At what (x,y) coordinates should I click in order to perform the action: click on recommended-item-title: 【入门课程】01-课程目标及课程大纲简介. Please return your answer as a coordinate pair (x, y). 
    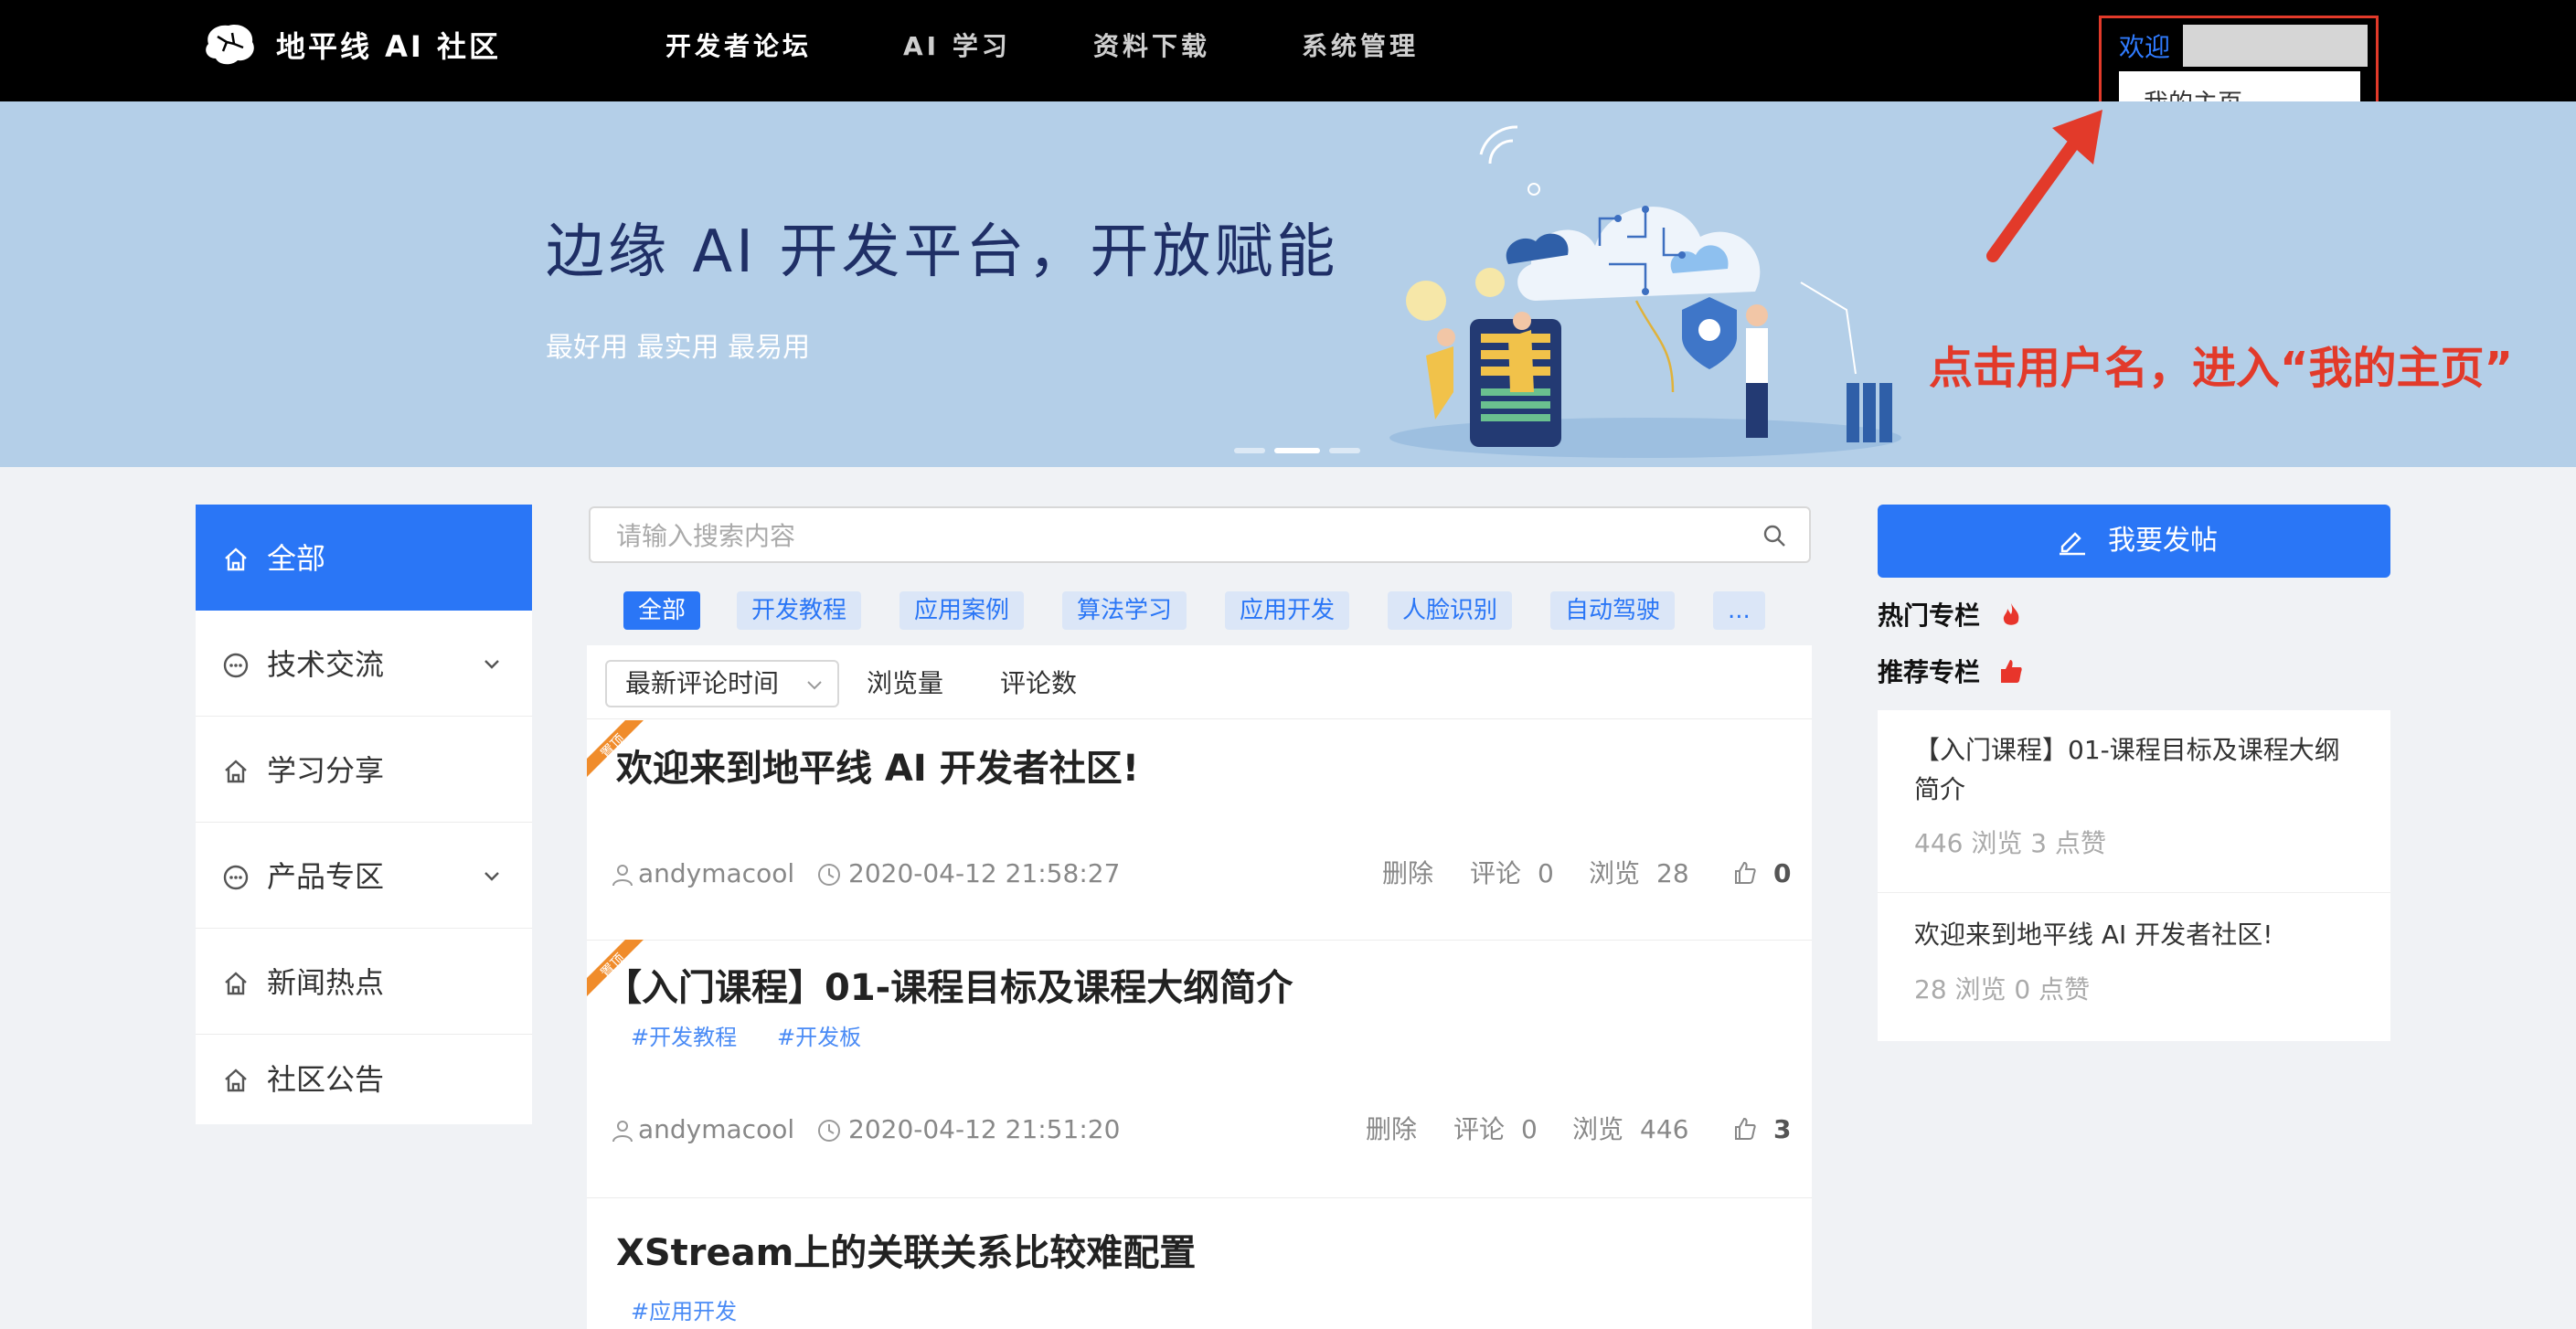
    Looking at the image, I should click on (2133, 769).